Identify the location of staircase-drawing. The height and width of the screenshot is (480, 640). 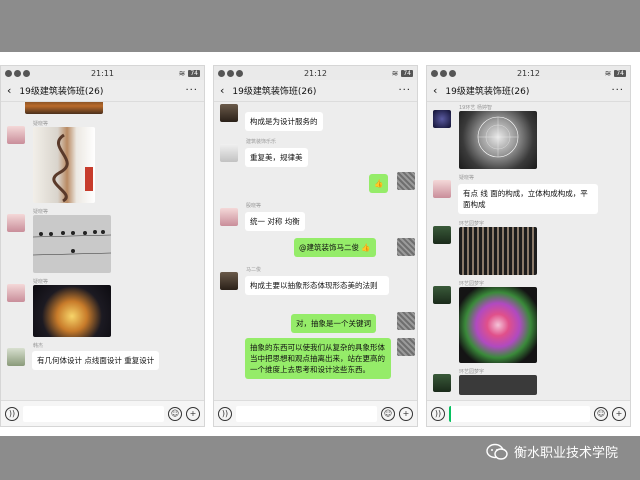
(72, 168).